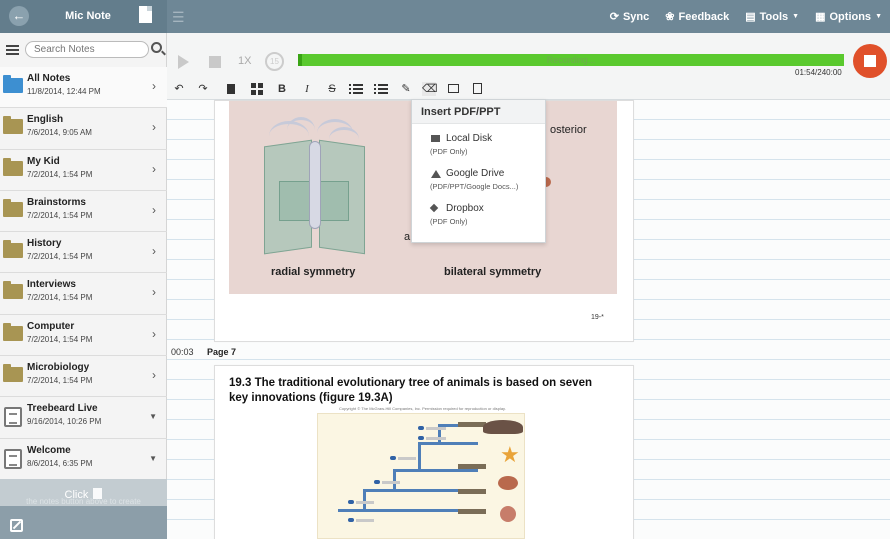  I want to click on sidebar-item-interviews: Interviews 7/2/2014, 1:54 PM ›, so click(83, 294).